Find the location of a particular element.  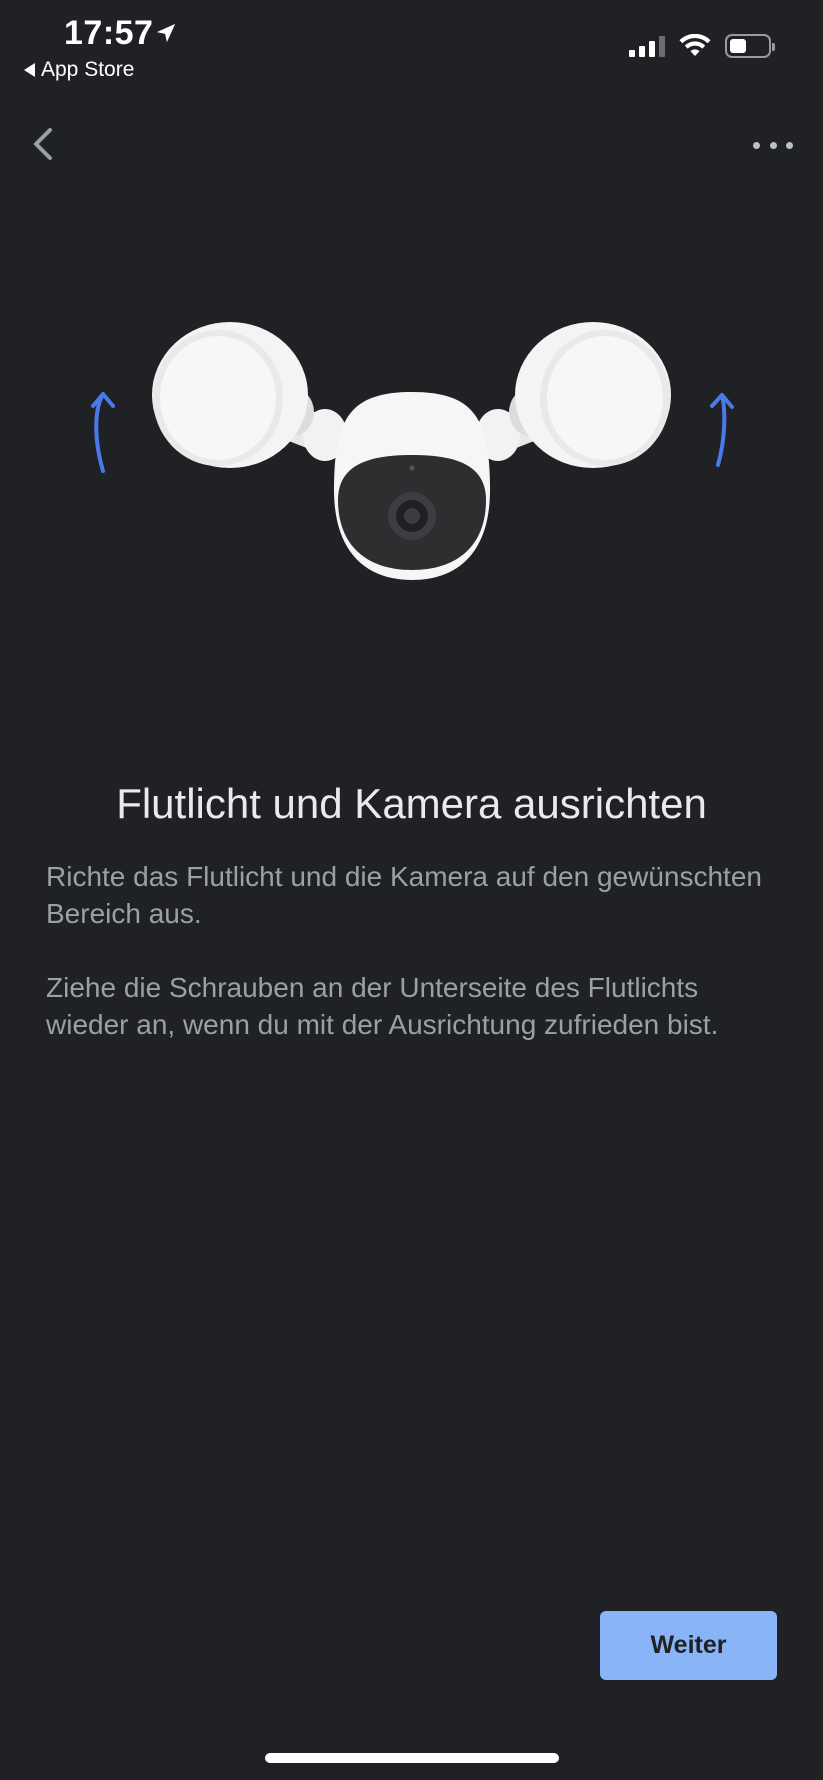

left-lamp is located at coordinates (230, 395).